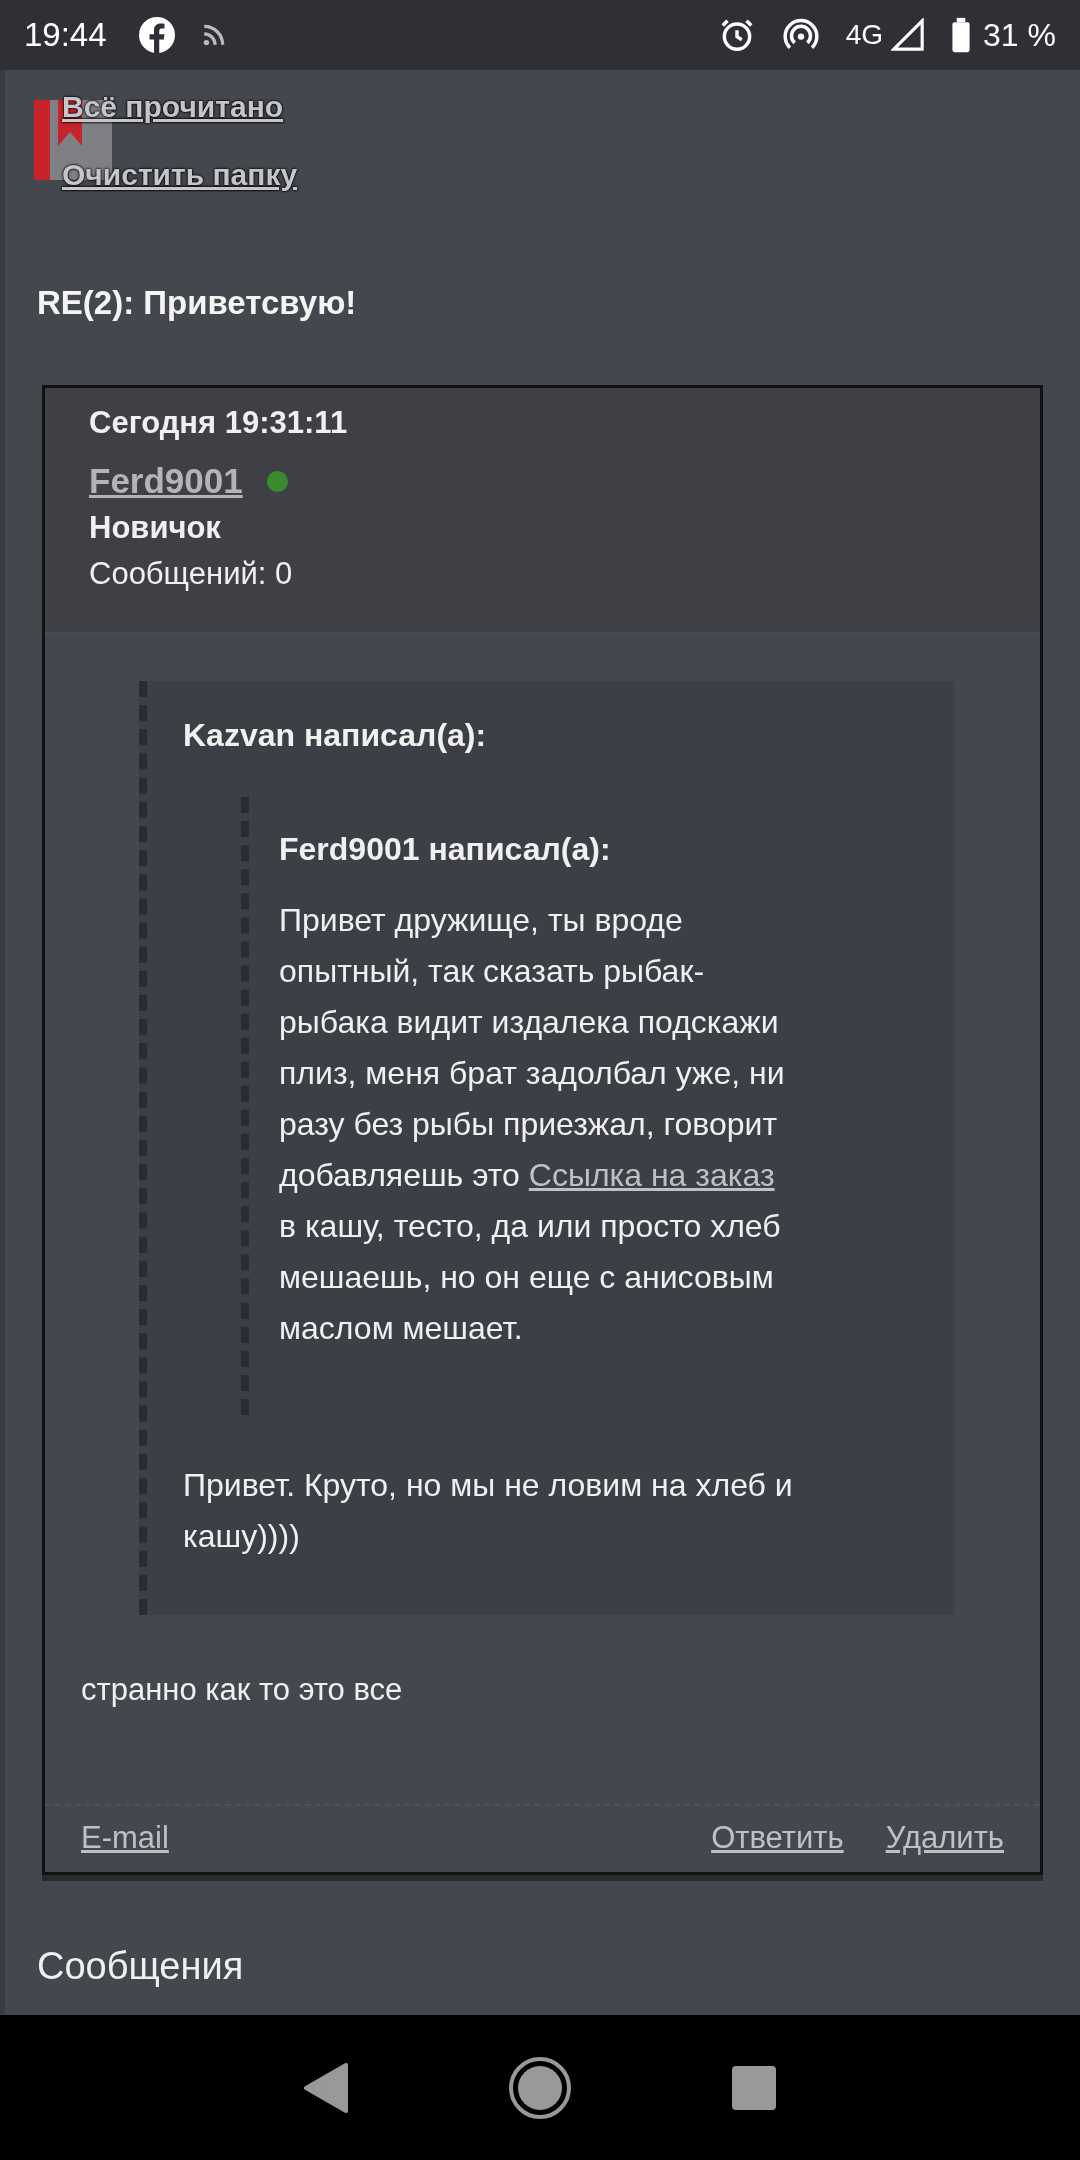 Image resolution: width=1080 pixels, height=2160 pixels. What do you see at coordinates (141, 1966) in the screenshot?
I see `section-title: Сообщения` at bounding box center [141, 1966].